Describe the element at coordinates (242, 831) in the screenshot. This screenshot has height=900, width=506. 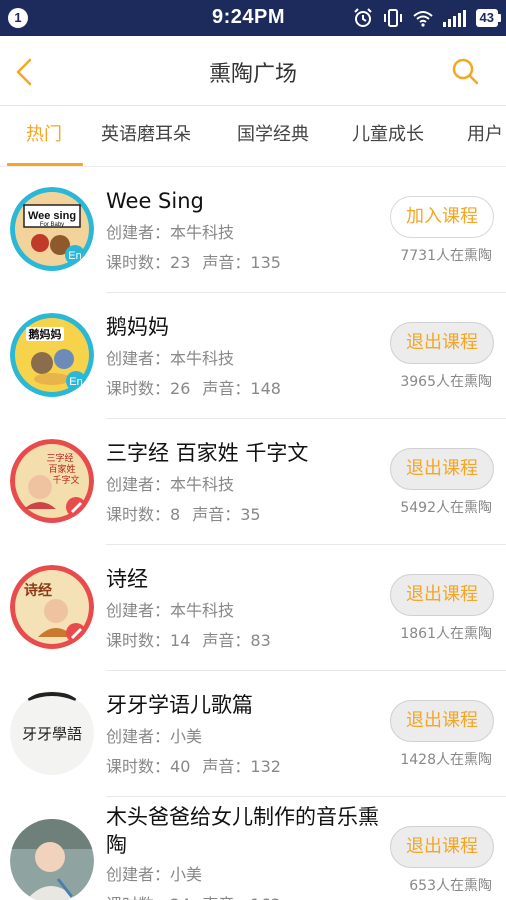
I see `course-title: 木头爸爸给女儿制作的音乐熏陶` at that location.